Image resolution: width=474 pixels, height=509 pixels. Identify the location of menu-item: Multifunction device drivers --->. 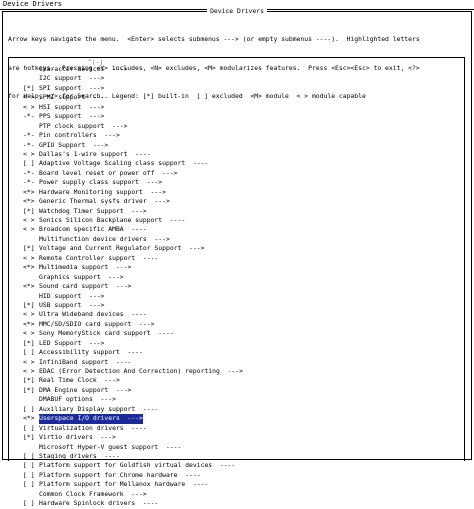
(243, 239).